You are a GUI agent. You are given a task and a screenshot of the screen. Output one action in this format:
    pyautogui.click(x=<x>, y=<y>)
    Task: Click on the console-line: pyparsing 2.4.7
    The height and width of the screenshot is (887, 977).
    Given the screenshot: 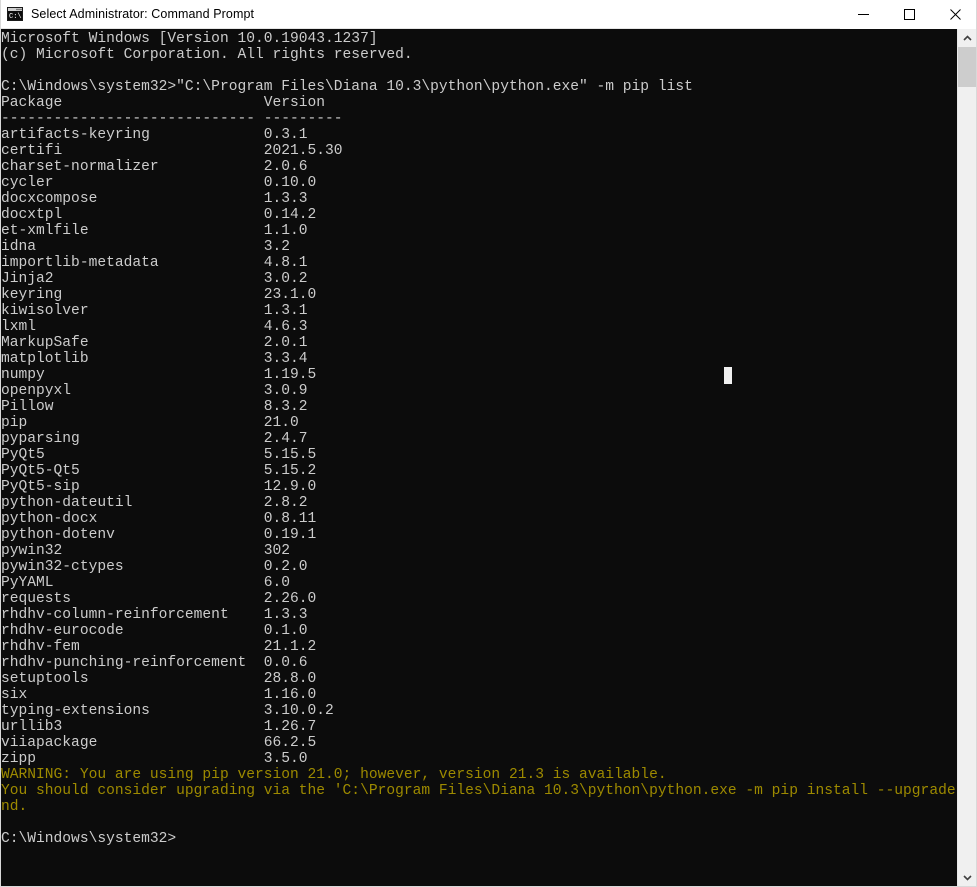 What is the action you would take?
    pyautogui.click(x=154, y=439)
    